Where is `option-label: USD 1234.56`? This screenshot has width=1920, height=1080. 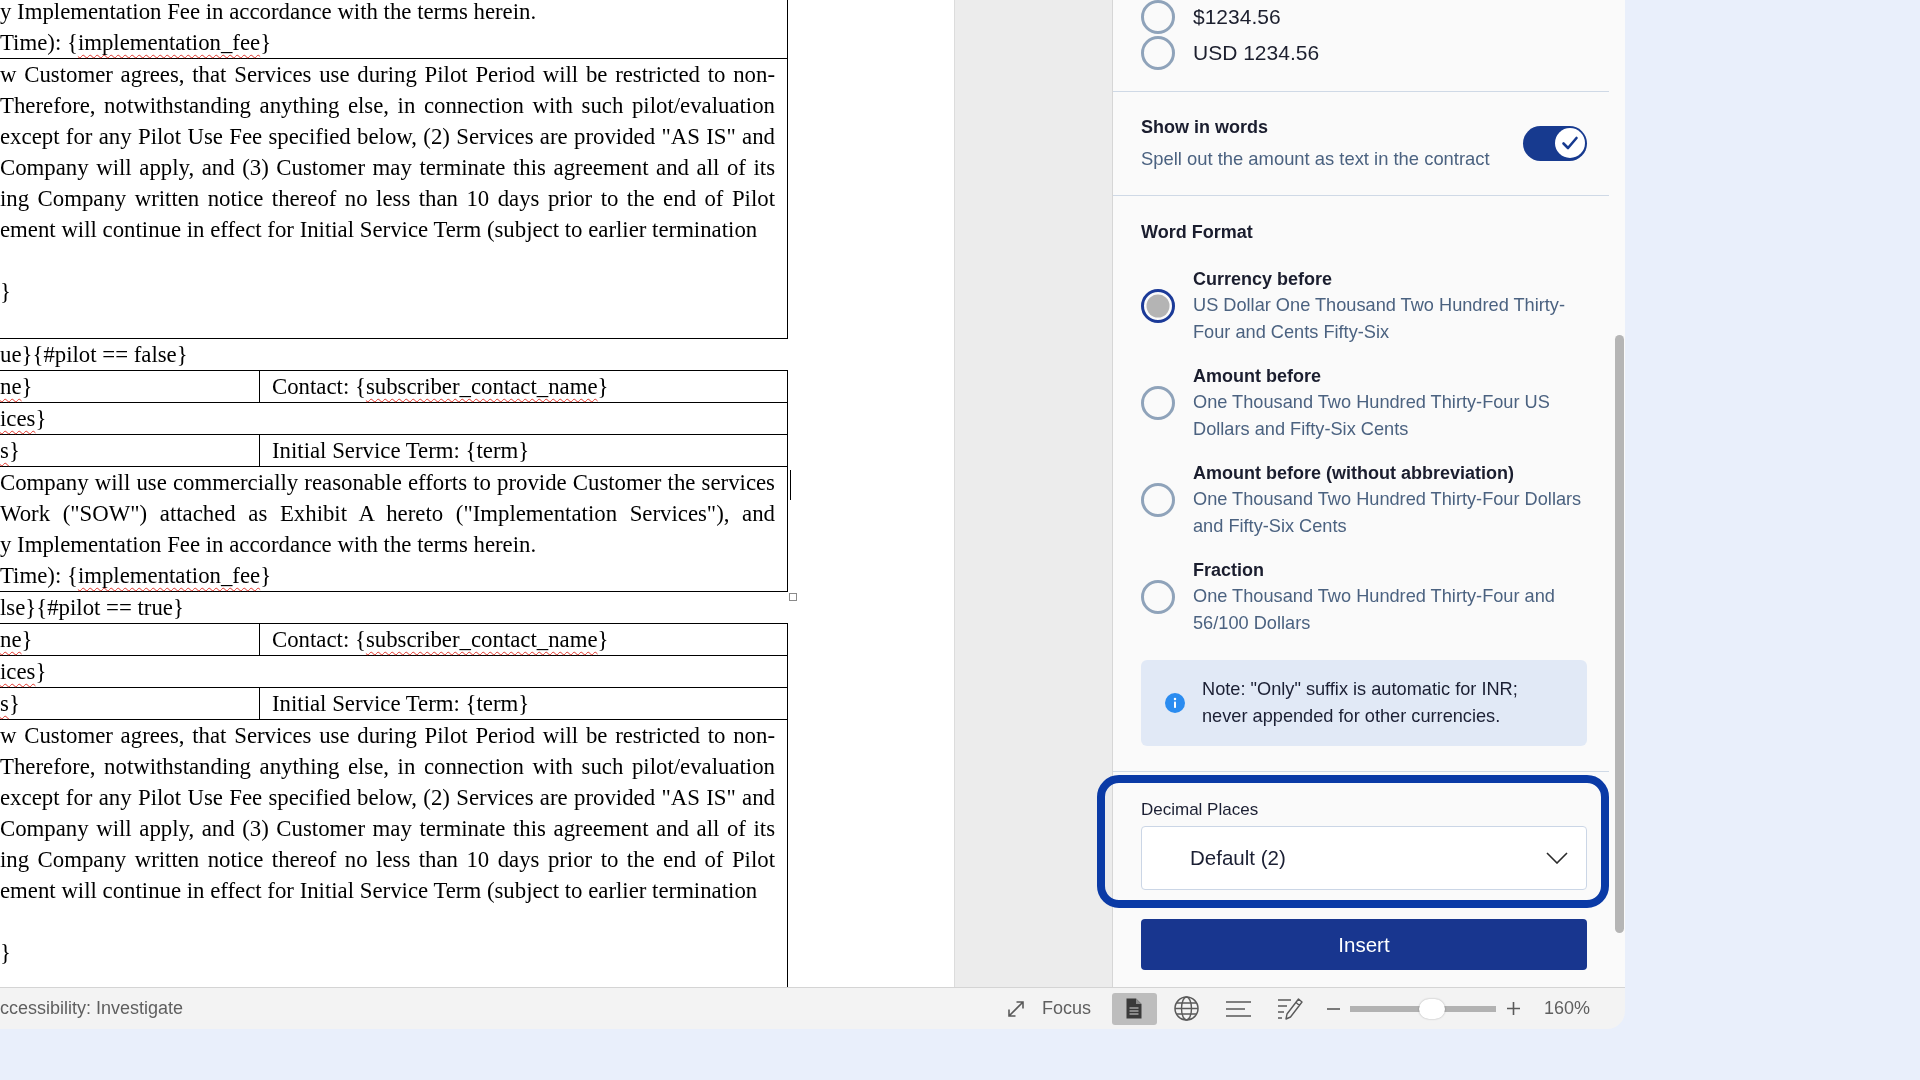
option-label: USD 1234.56 is located at coordinates (1256, 53).